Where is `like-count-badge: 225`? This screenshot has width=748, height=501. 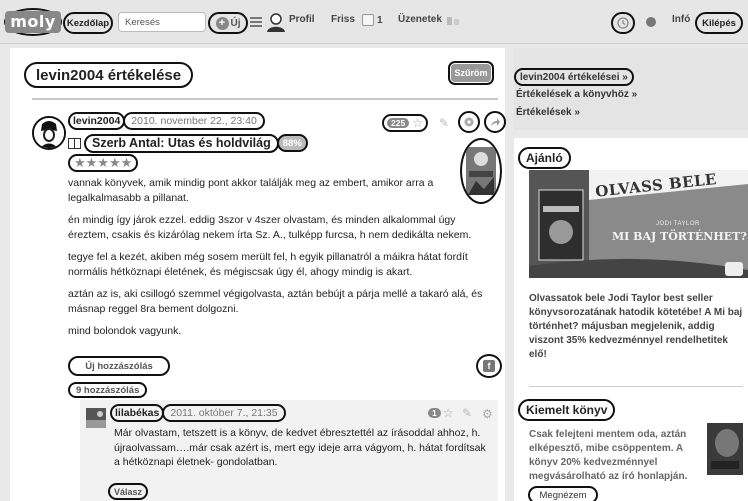 like-count-badge: 225 is located at coordinates (398, 123).